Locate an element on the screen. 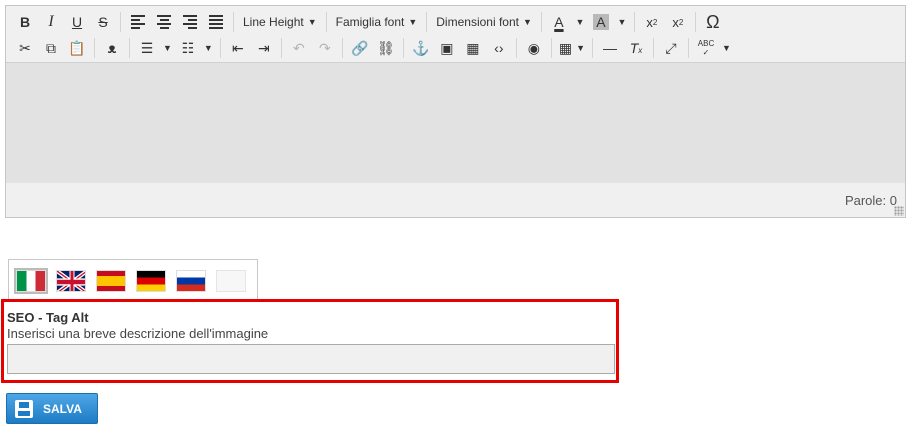 The height and width of the screenshot is (430, 915). flag-russia-tab is located at coordinates (191, 280).